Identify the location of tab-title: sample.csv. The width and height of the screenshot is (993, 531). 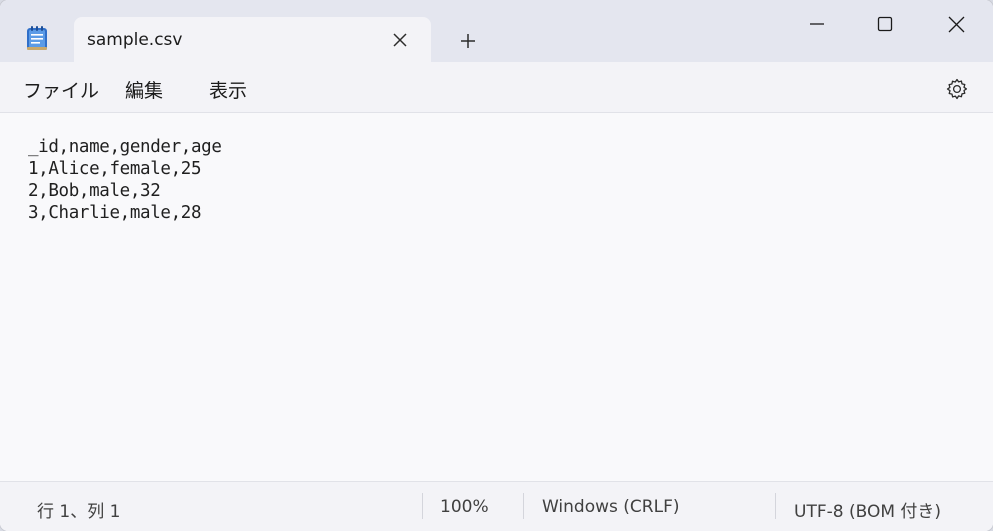
(135, 40).